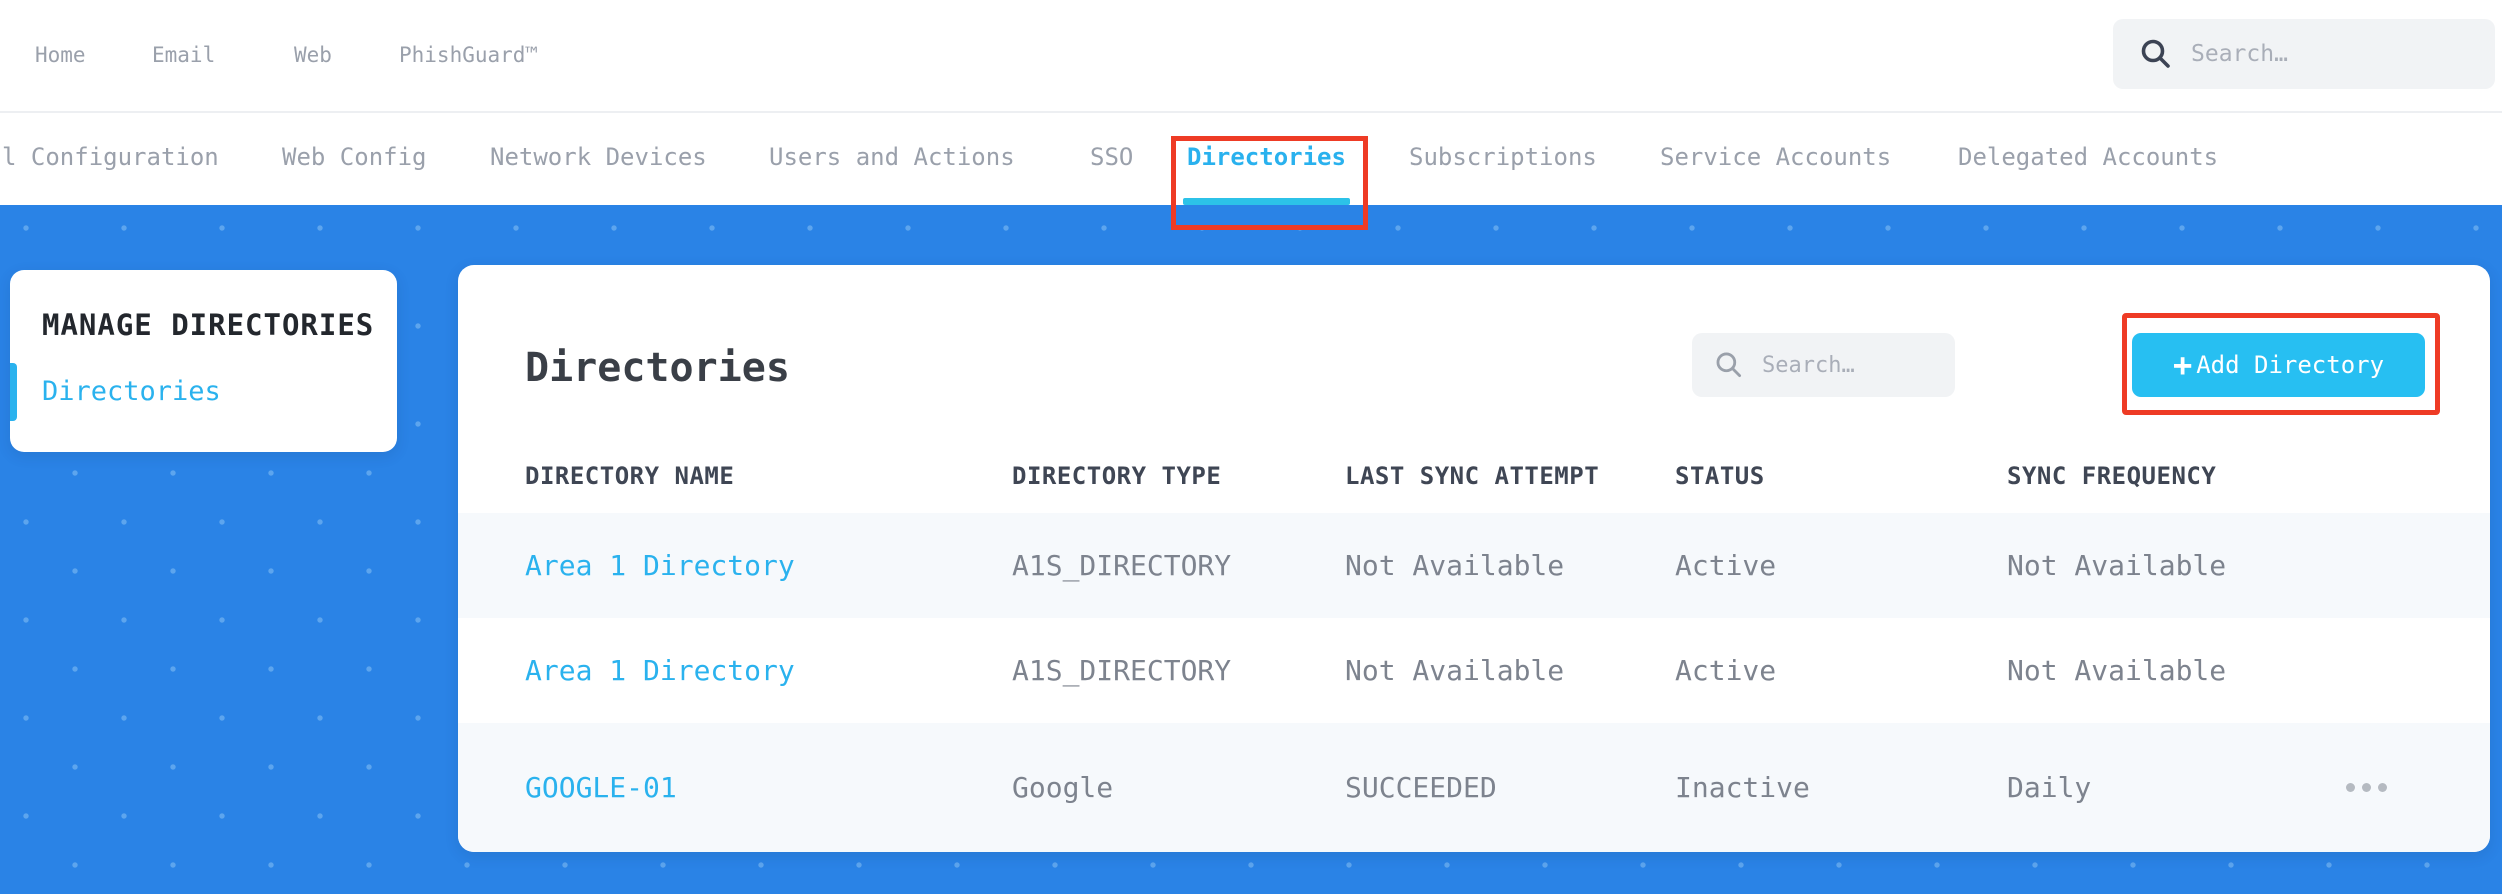 This screenshot has width=2502, height=894. Describe the element at coordinates (2290, 365) in the screenshot. I see `add-directory-label: Add Directory` at that location.